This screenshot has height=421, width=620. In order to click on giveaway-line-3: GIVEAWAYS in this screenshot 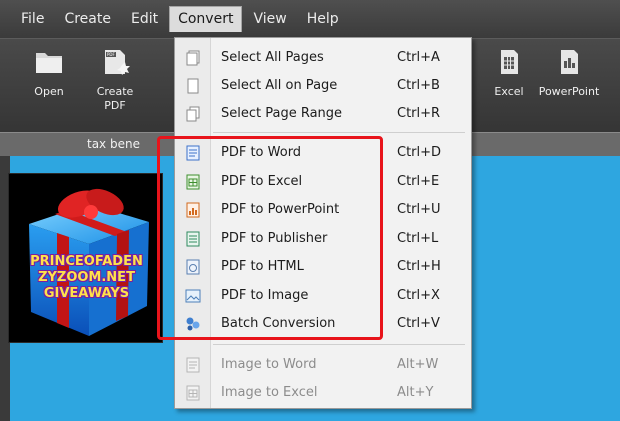, I will do `click(86, 293)`.